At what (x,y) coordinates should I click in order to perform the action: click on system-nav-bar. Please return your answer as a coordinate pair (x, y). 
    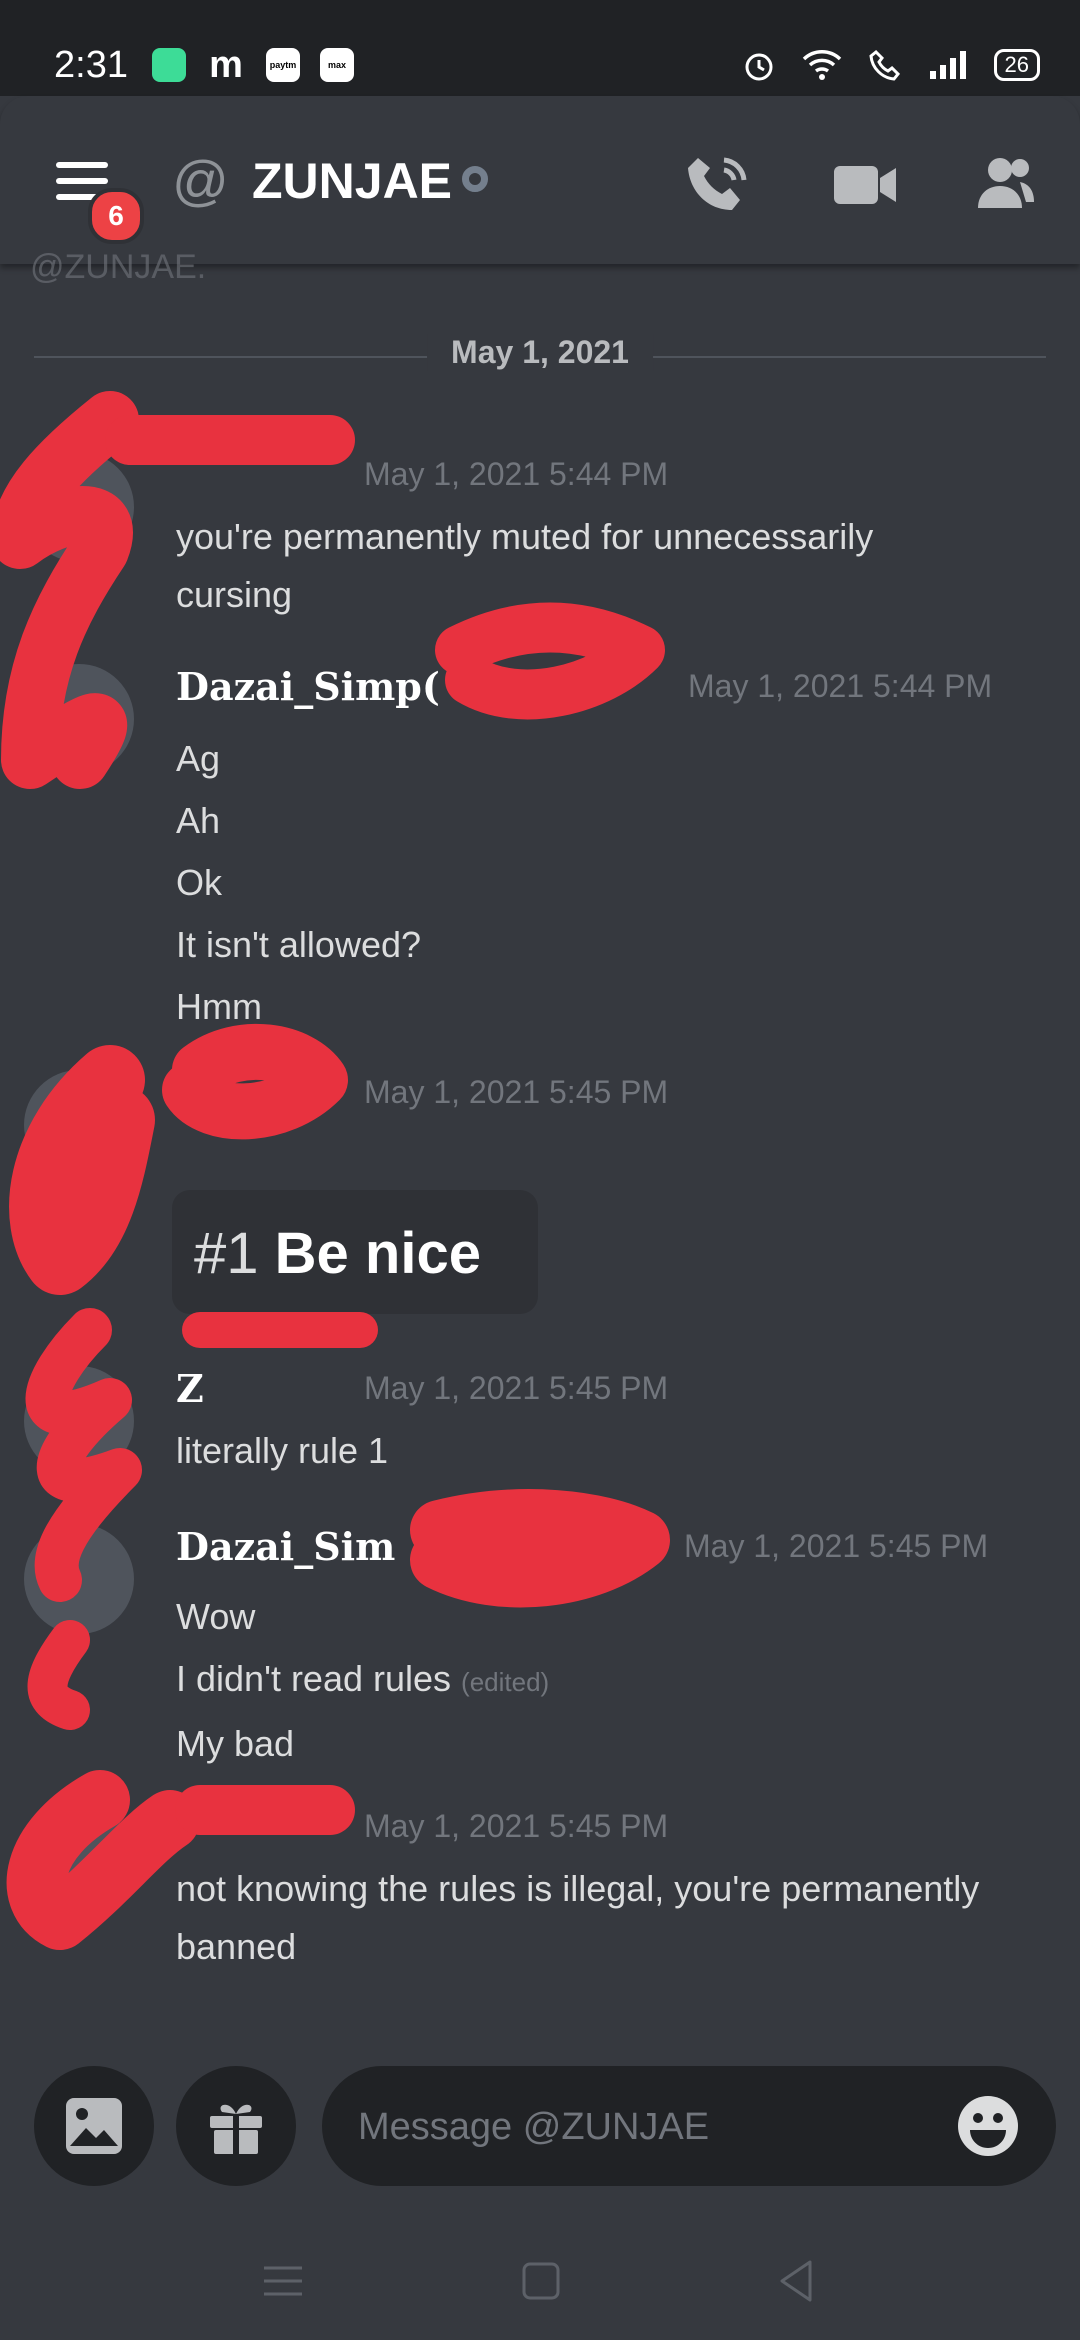
    Looking at the image, I should click on (540, 2283).